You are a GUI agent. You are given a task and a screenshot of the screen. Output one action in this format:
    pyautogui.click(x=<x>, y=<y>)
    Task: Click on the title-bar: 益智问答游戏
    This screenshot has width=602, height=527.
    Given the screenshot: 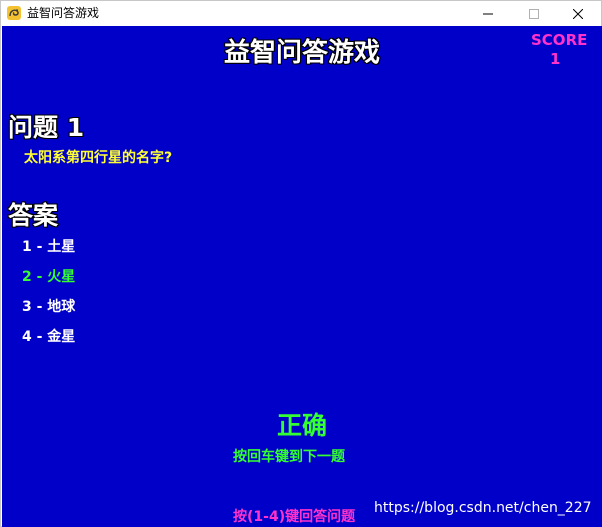 What is the action you would take?
    pyautogui.click(x=301, y=13)
    